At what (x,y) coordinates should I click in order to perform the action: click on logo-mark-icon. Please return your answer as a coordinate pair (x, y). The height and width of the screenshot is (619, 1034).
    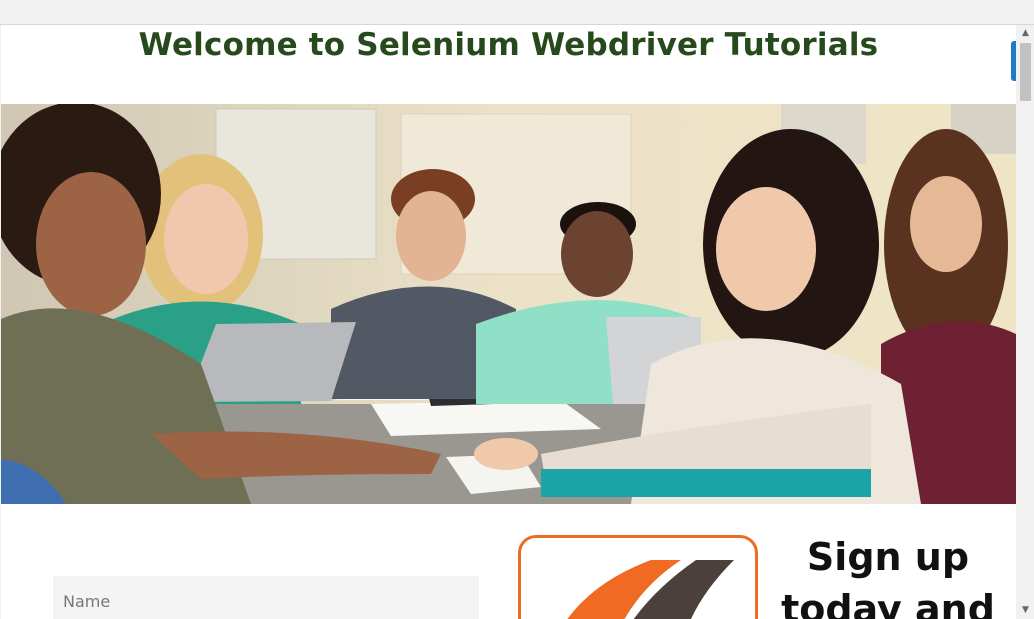
    Looking at the image, I should click on (650, 589).